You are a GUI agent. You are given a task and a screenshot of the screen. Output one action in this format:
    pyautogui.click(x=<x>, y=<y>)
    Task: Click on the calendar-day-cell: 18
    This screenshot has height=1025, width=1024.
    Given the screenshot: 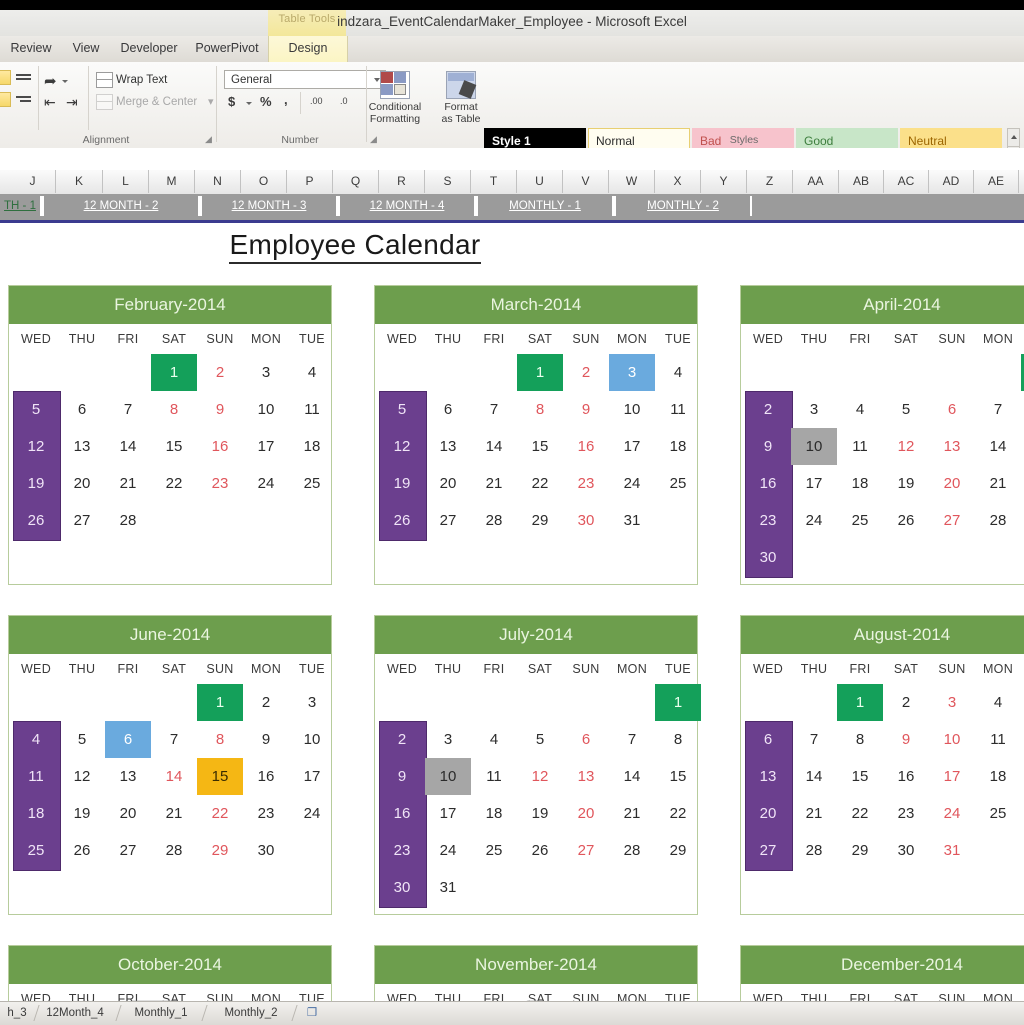 What is the action you would take?
    pyautogui.click(x=312, y=446)
    